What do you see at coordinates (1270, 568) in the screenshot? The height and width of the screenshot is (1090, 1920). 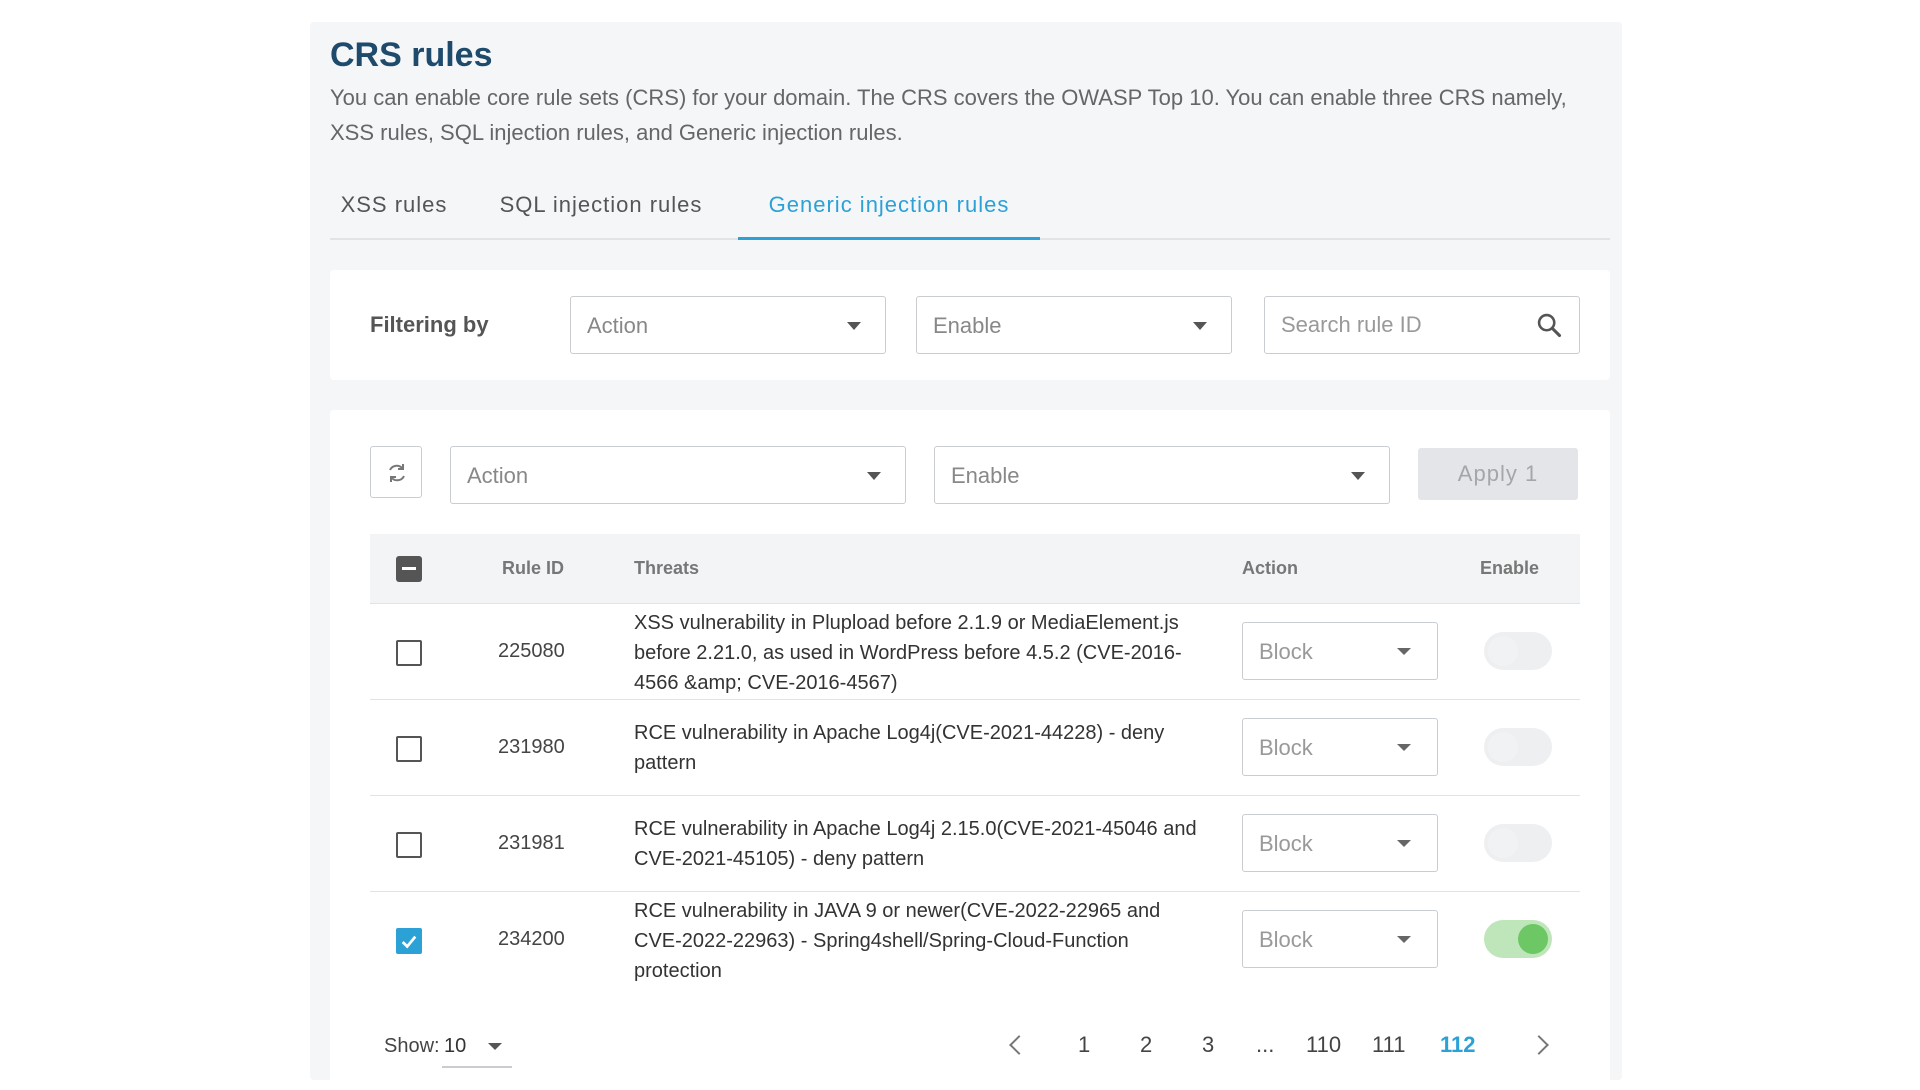 I see `column-header-action: Action` at bounding box center [1270, 568].